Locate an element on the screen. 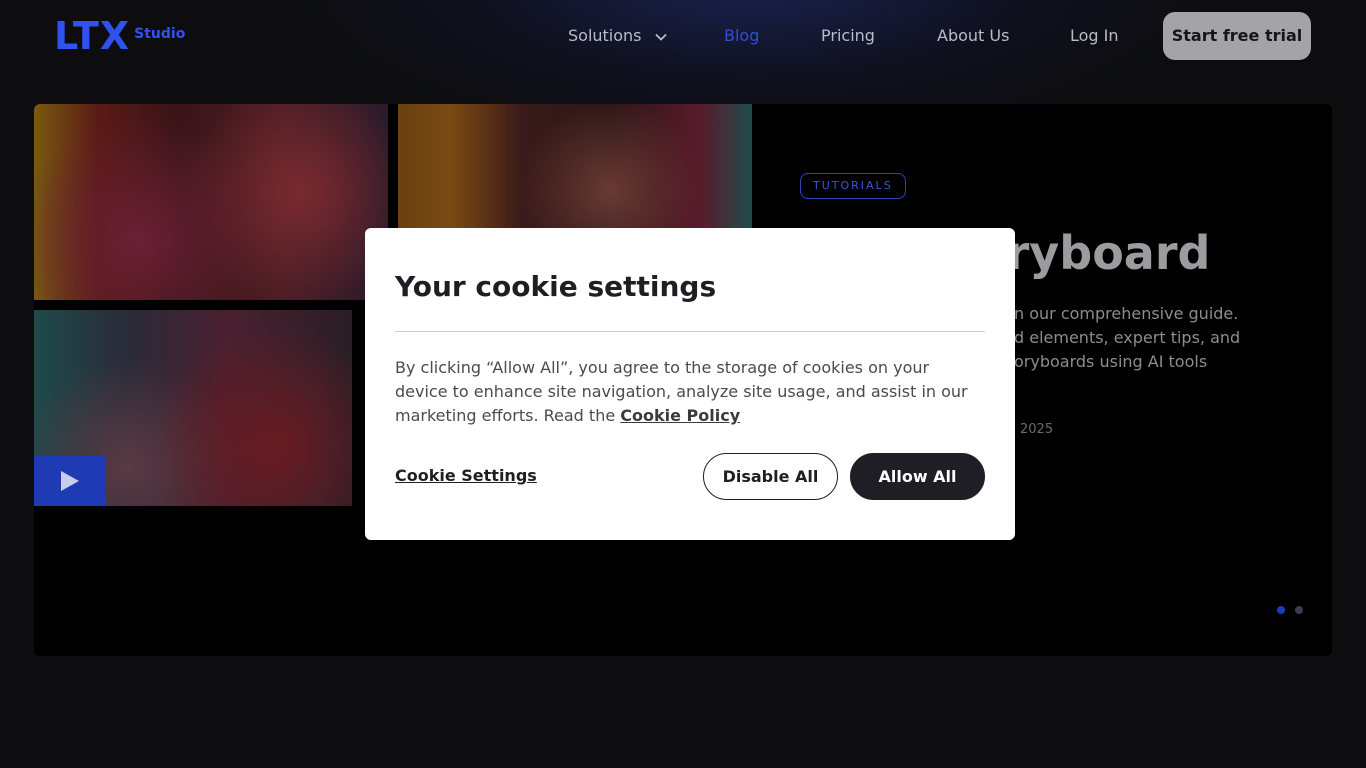  play-icon is located at coordinates (70, 481).